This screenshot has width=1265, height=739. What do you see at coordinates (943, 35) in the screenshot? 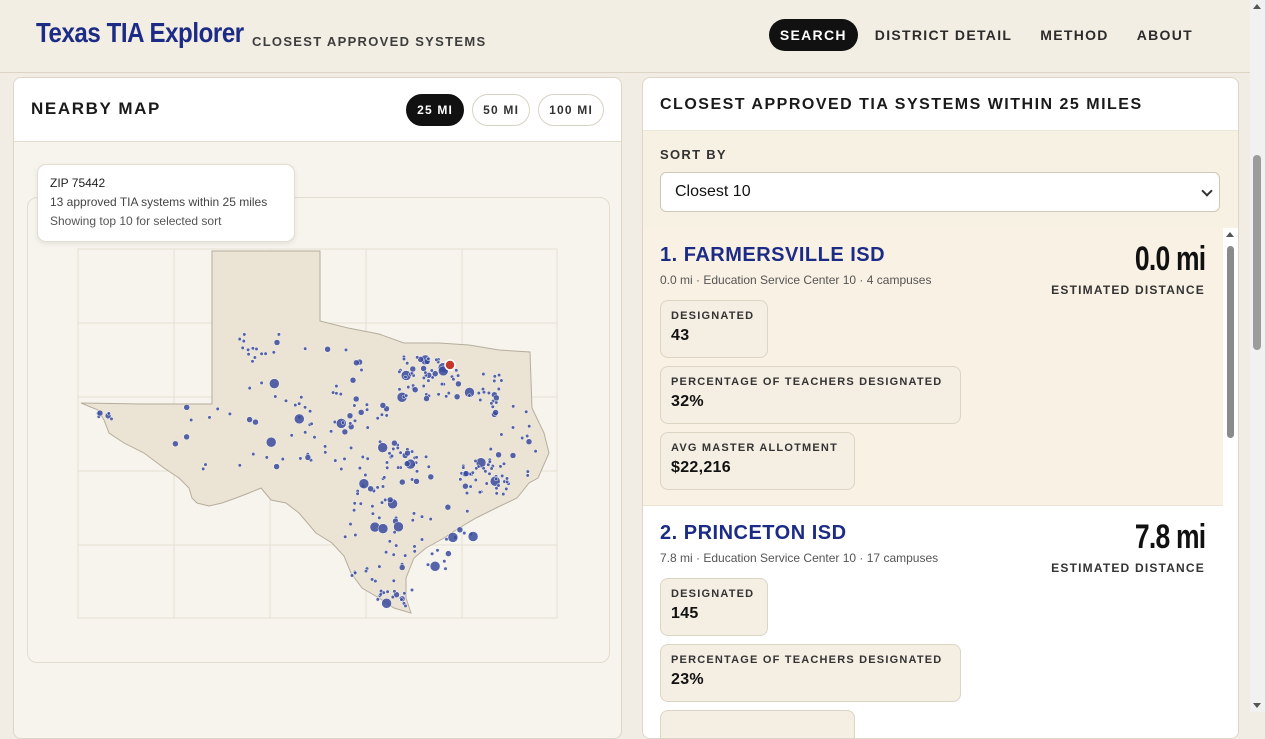
I see `nav-district-detail: DISTRICT DETAIL` at bounding box center [943, 35].